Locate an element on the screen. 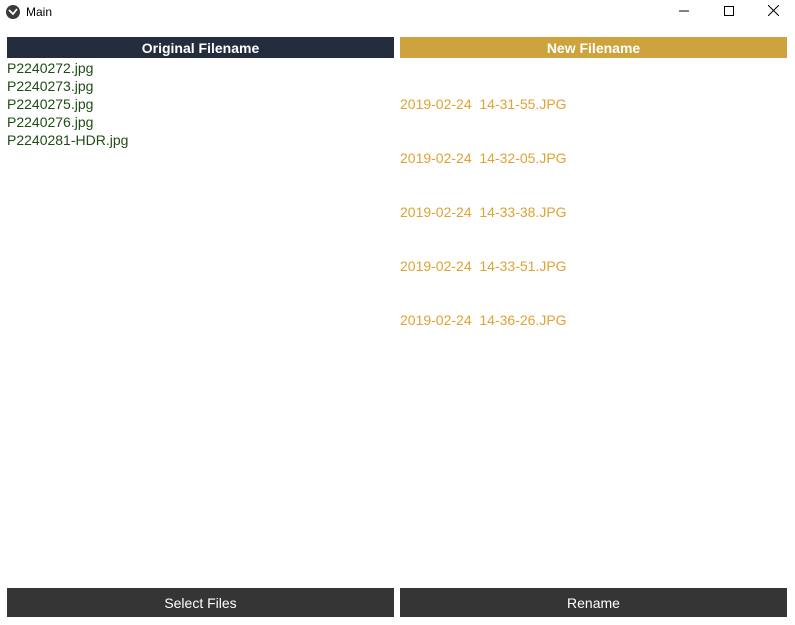 This screenshot has height=625, width=795. new-filename-item: 2019-02-24 14-33-38.JPG is located at coordinates (483, 212).